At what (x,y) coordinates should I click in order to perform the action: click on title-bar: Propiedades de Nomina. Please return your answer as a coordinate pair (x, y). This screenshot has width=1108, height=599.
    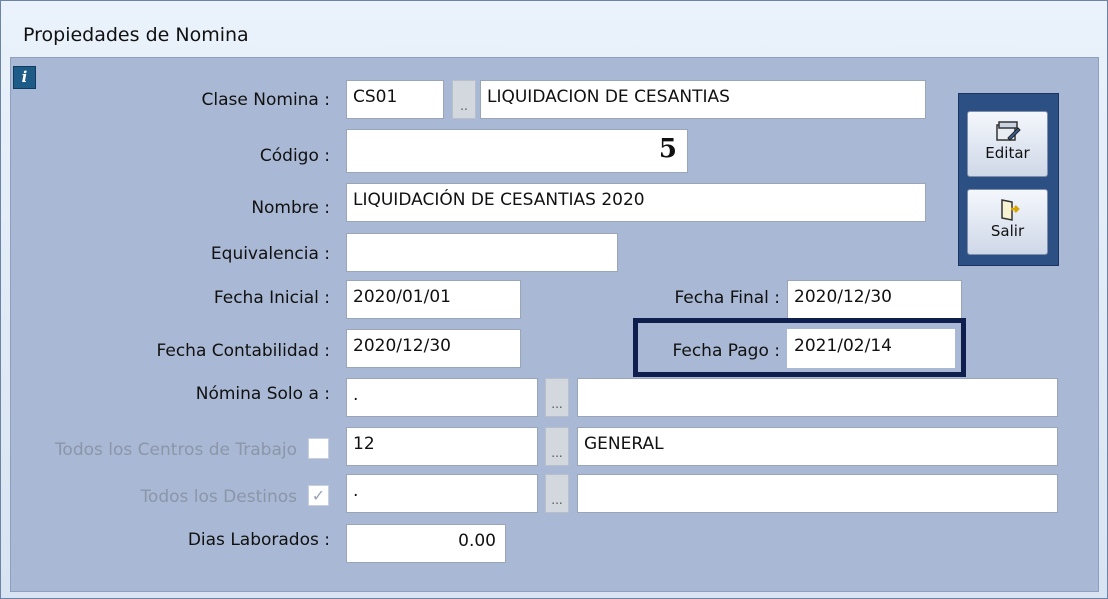
    Looking at the image, I should click on (554, 29).